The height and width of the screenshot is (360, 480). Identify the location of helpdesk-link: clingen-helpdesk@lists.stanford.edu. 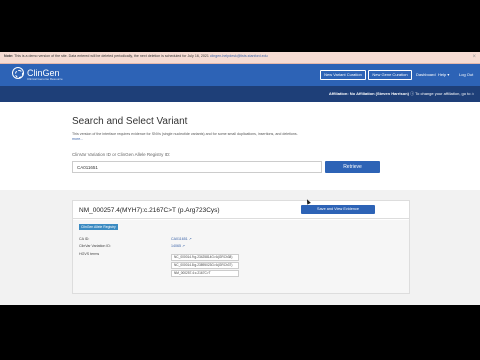
(239, 56).